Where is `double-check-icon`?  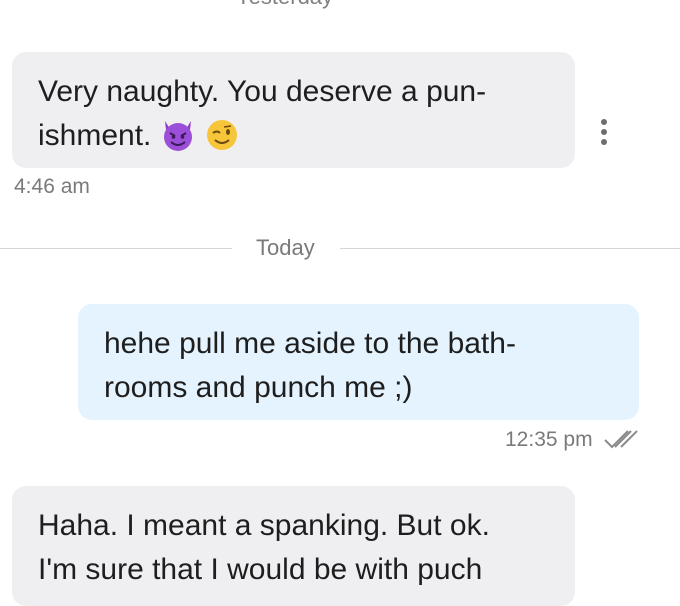 double-check-icon is located at coordinates (622, 439).